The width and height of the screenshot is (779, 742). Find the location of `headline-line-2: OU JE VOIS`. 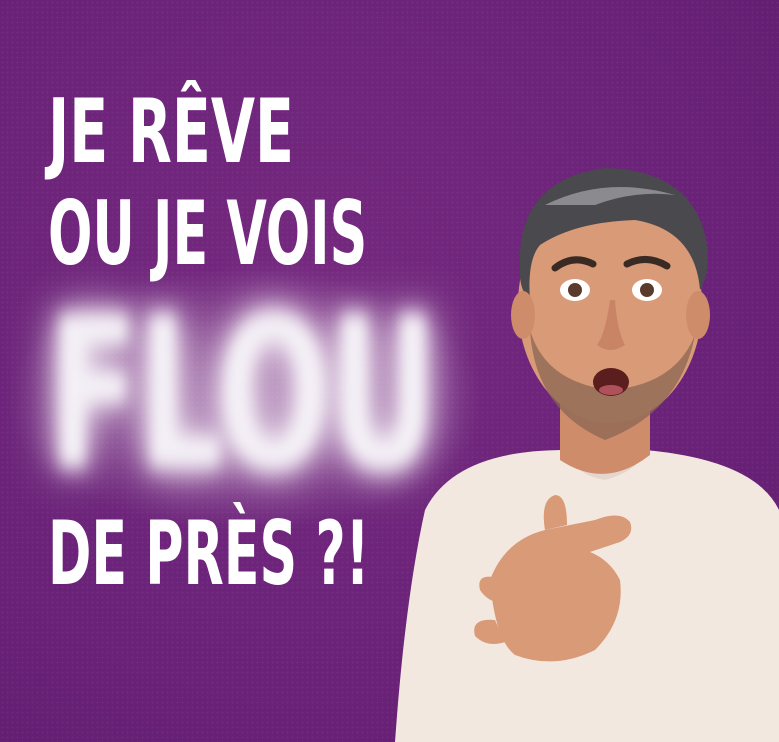

headline-line-2: OU JE VOIS is located at coordinates (208, 233).